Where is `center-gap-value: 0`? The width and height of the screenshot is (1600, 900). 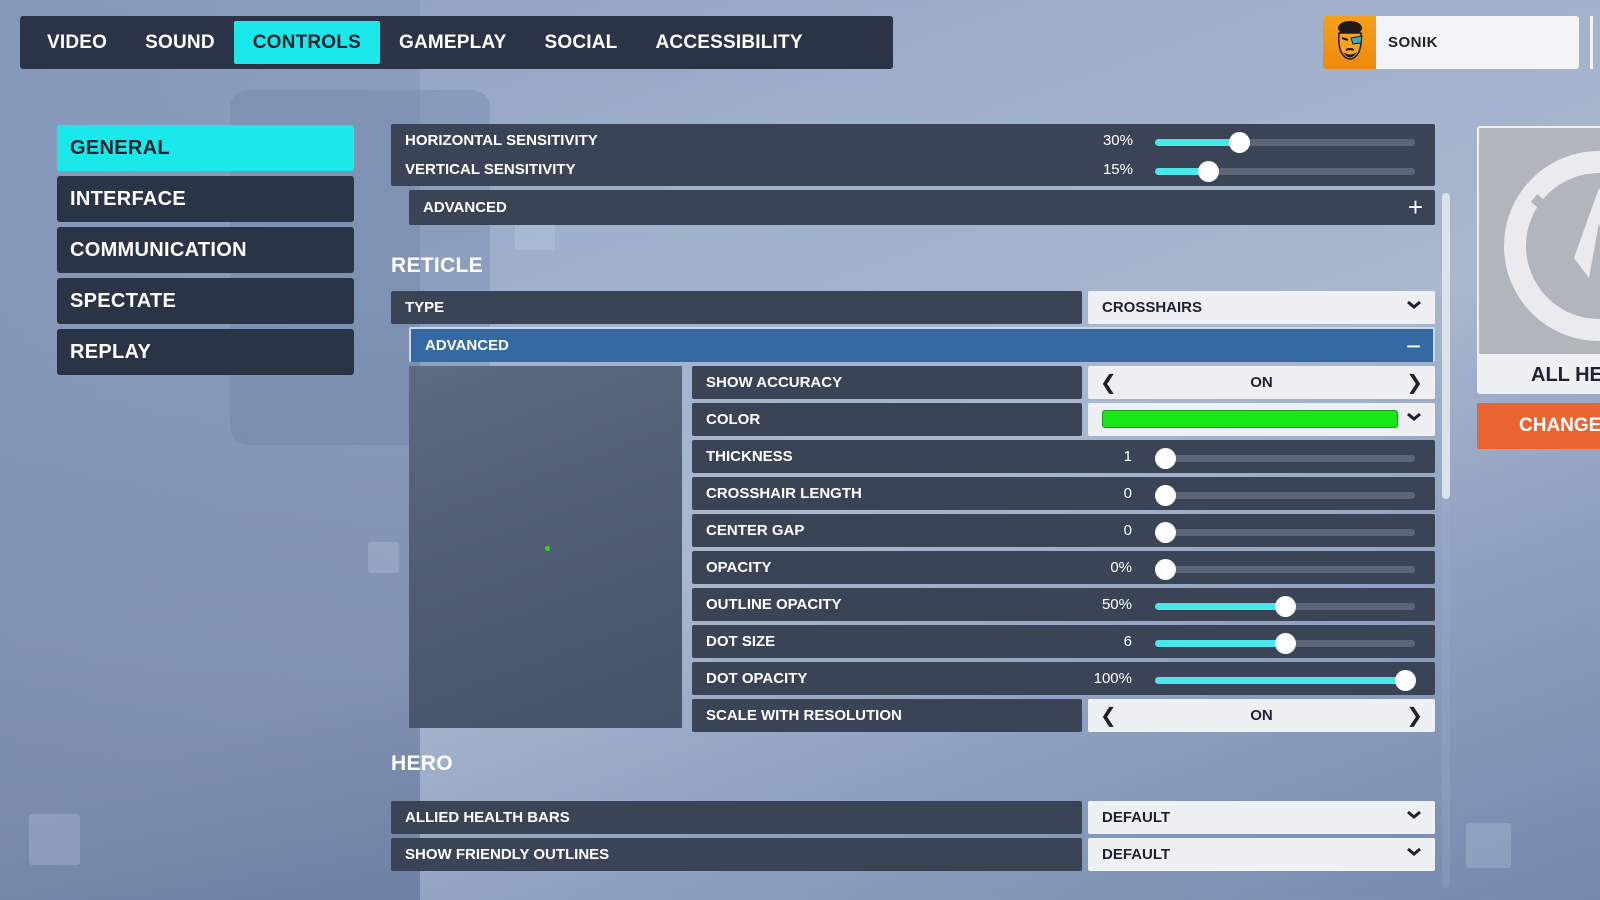 center-gap-value: 0 is located at coordinates (1127, 530).